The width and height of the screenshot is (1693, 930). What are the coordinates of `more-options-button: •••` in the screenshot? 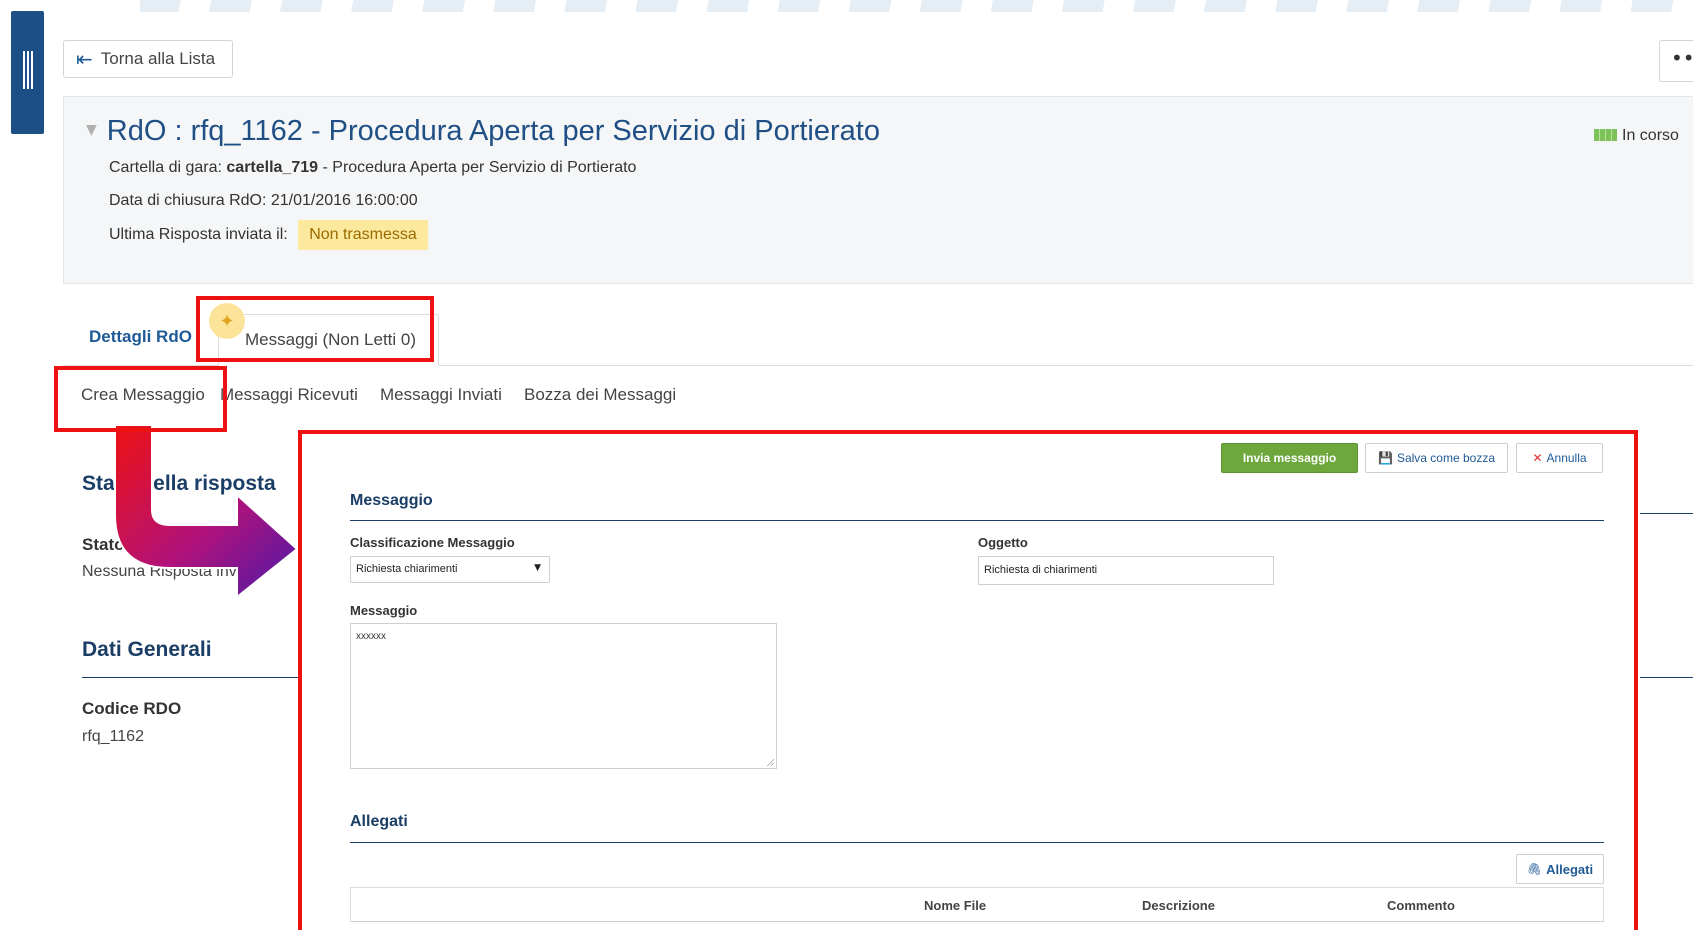 It's located at (1676, 61).